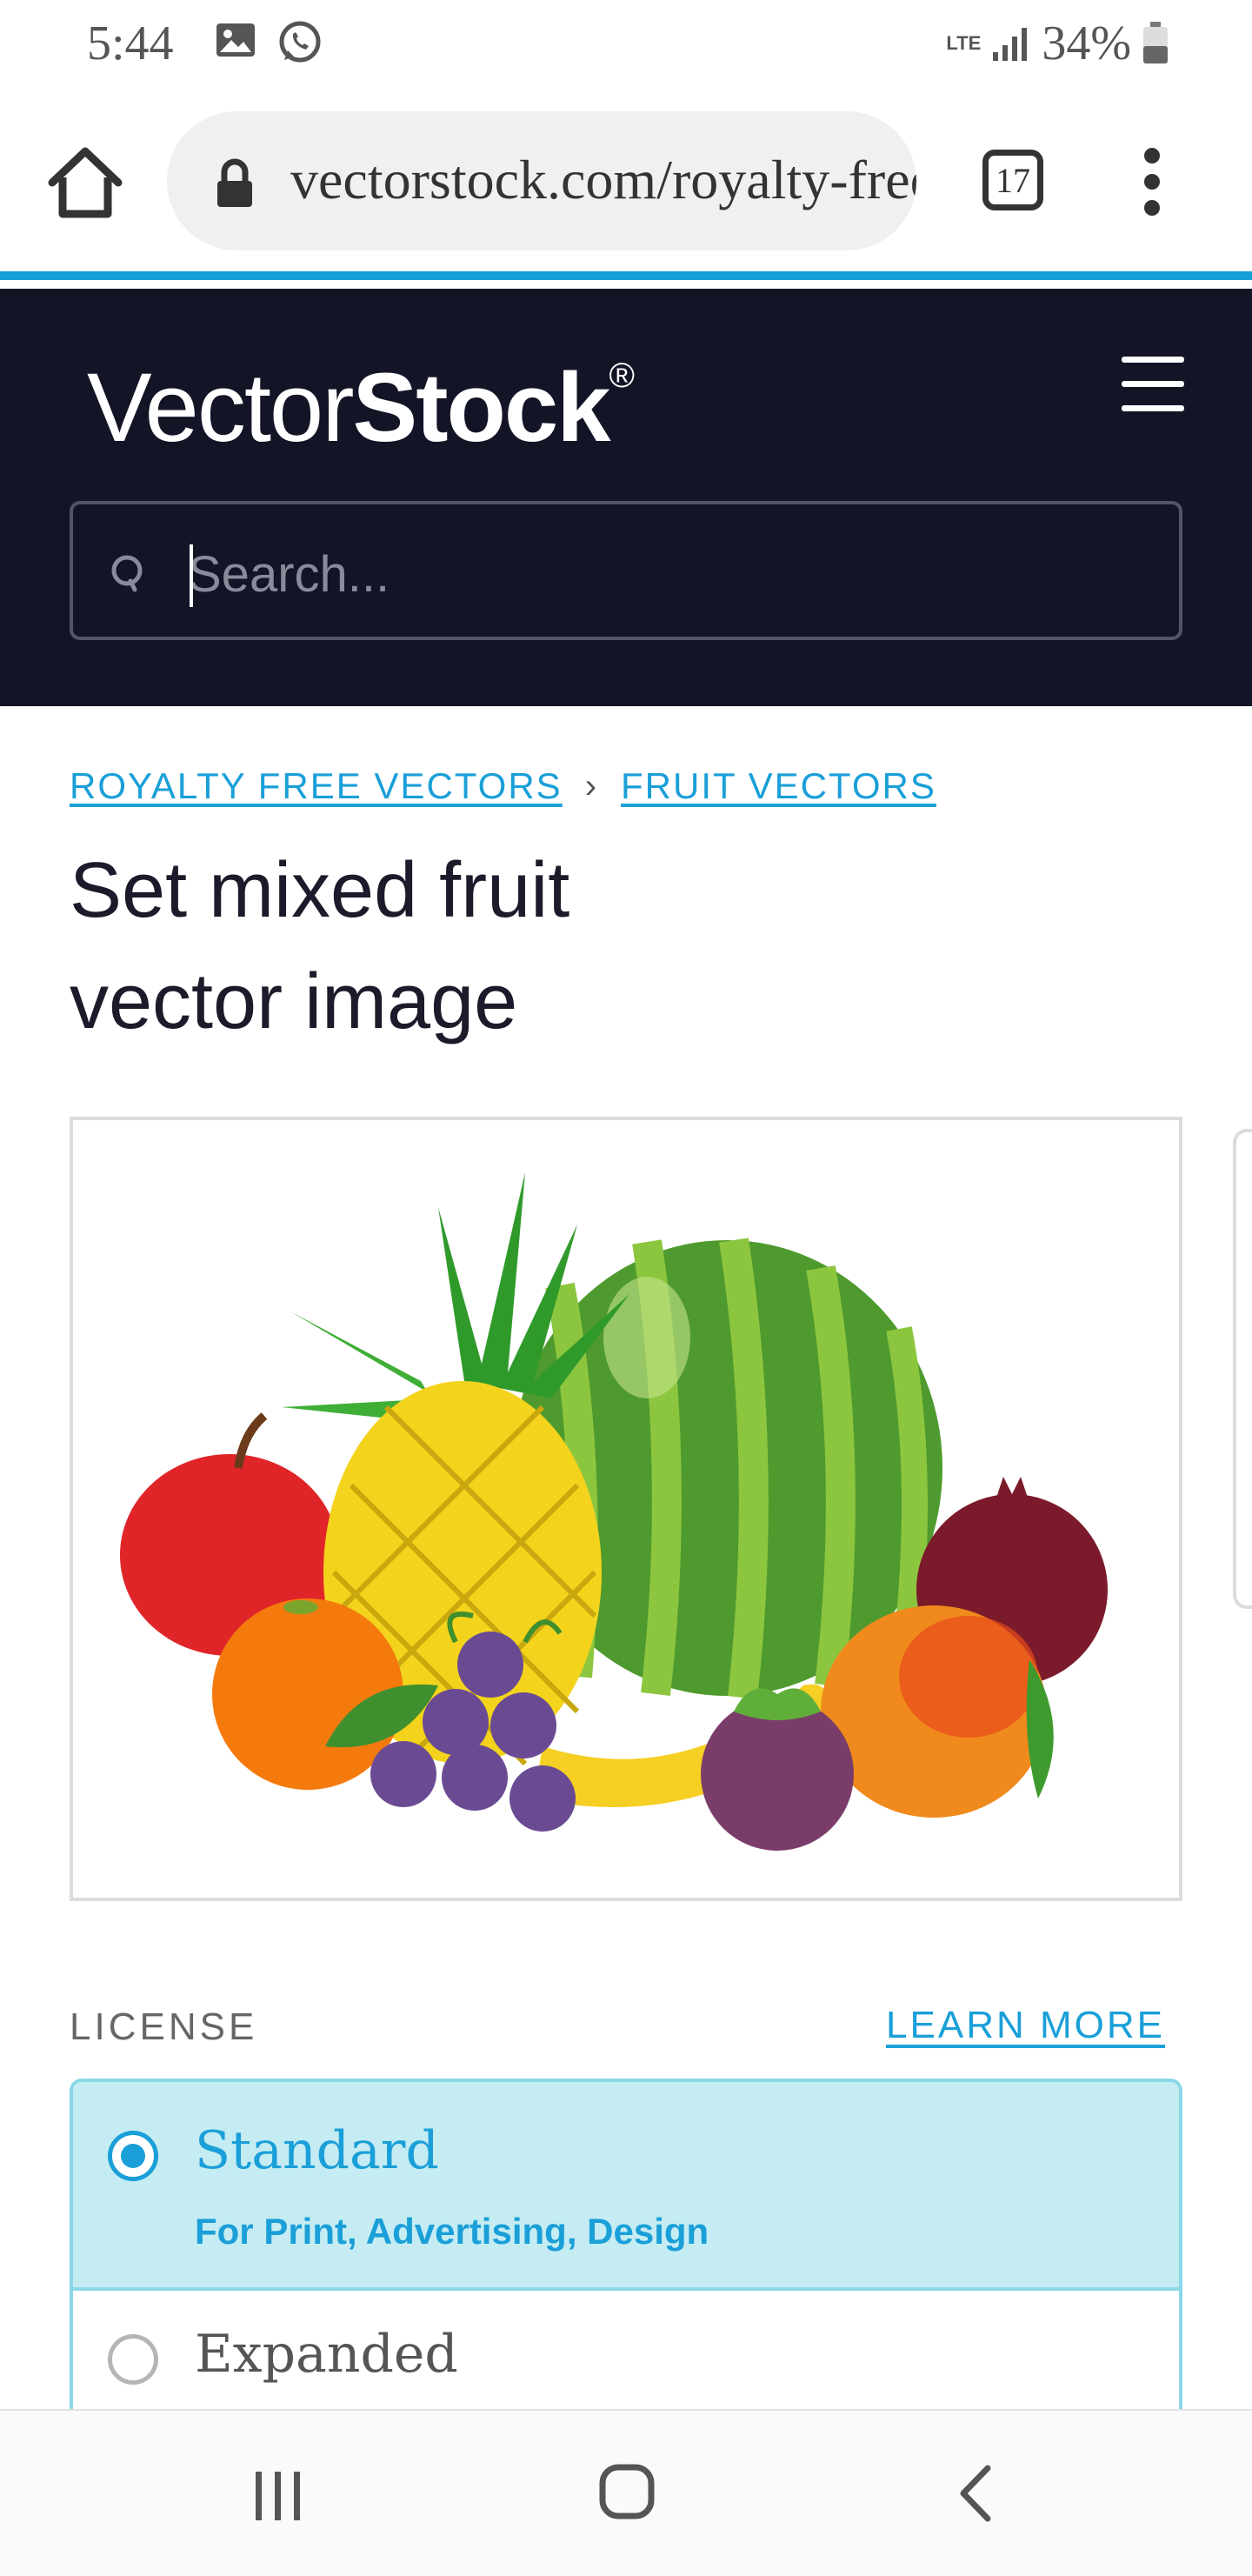 The height and width of the screenshot is (2576, 1252). Describe the element at coordinates (626, 2186) in the screenshot. I see `license-option-standard: Standard For Print, Advertising, Design` at that location.